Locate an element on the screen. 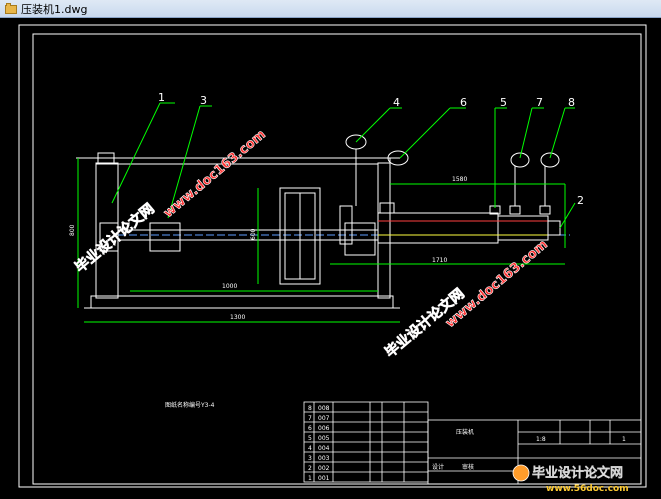  part-label-6: 6 is located at coordinates (463, 102).